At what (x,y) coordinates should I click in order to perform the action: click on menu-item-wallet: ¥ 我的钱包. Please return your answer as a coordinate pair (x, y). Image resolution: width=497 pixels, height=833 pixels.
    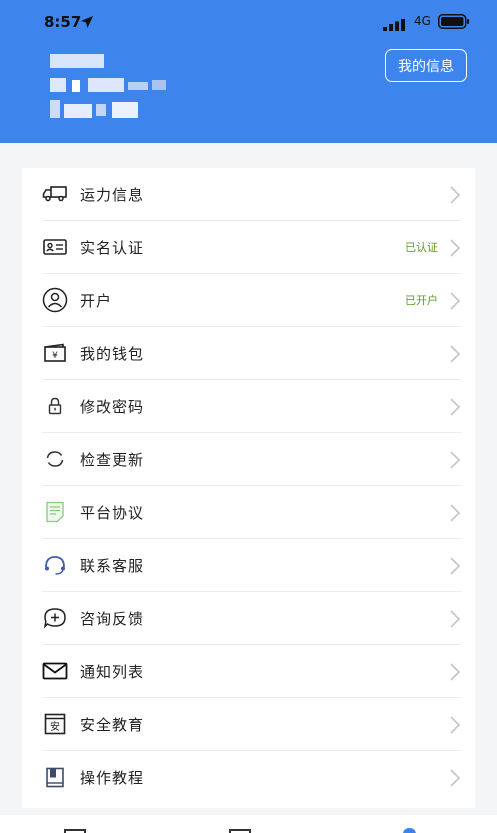
    Looking at the image, I should click on (251, 353).